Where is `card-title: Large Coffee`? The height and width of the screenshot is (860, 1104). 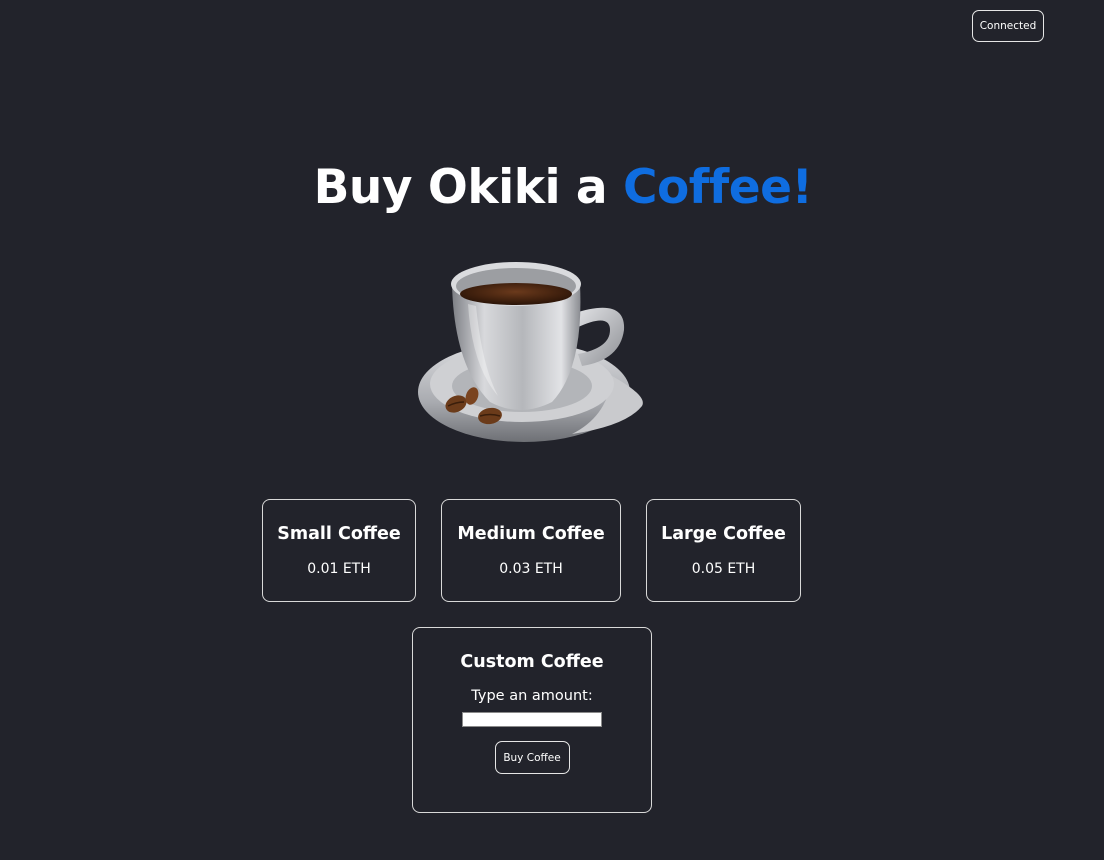
card-title: Large Coffee is located at coordinates (723, 534).